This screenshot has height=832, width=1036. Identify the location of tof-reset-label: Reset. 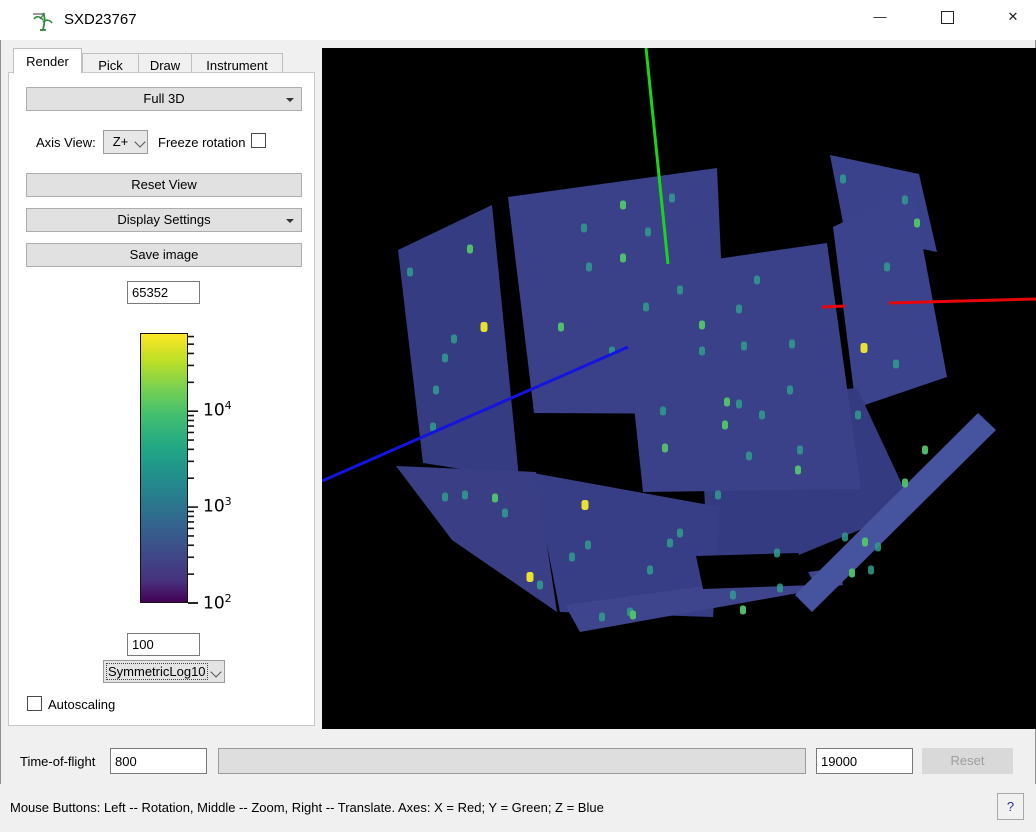
(967, 760).